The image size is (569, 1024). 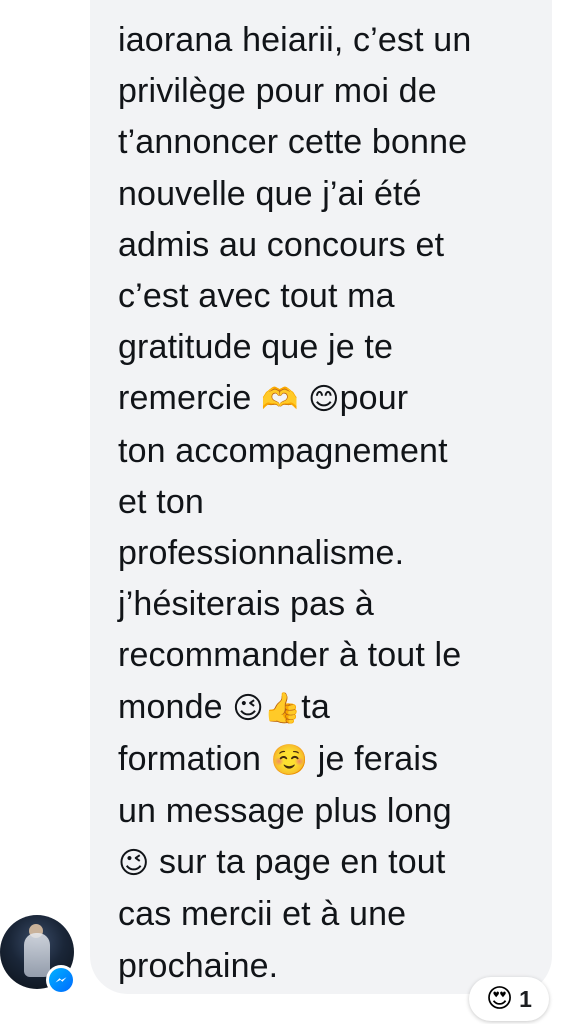 What do you see at coordinates (297, 862) in the screenshot?
I see `message-text-segment: sur ta page en tout` at bounding box center [297, 862].